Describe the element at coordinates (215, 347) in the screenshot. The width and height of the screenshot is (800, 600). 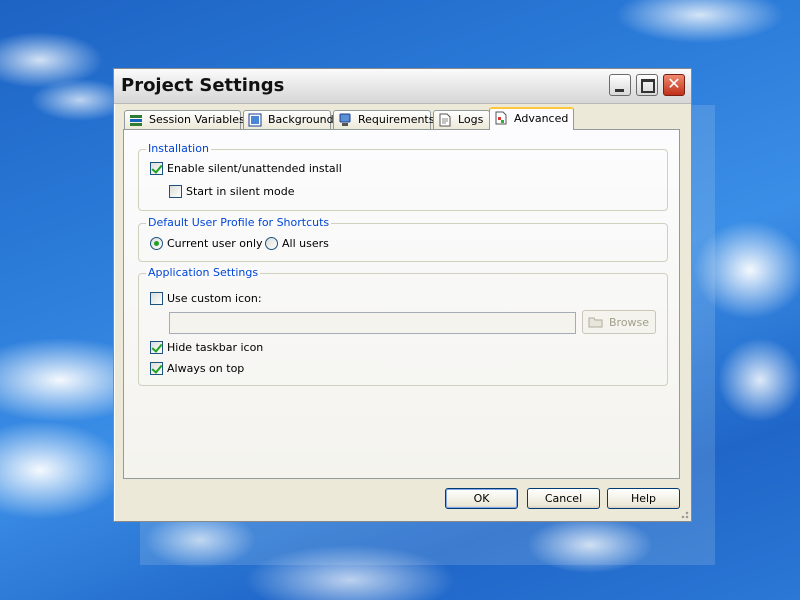
I see `checkbox-label: Hide taskbar icon` at that location.